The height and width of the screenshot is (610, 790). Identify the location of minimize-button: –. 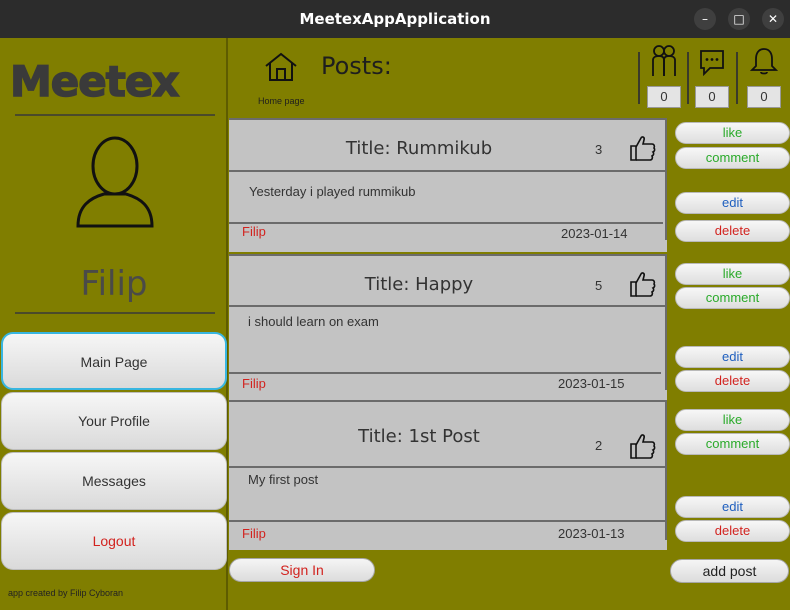
(705, 19).